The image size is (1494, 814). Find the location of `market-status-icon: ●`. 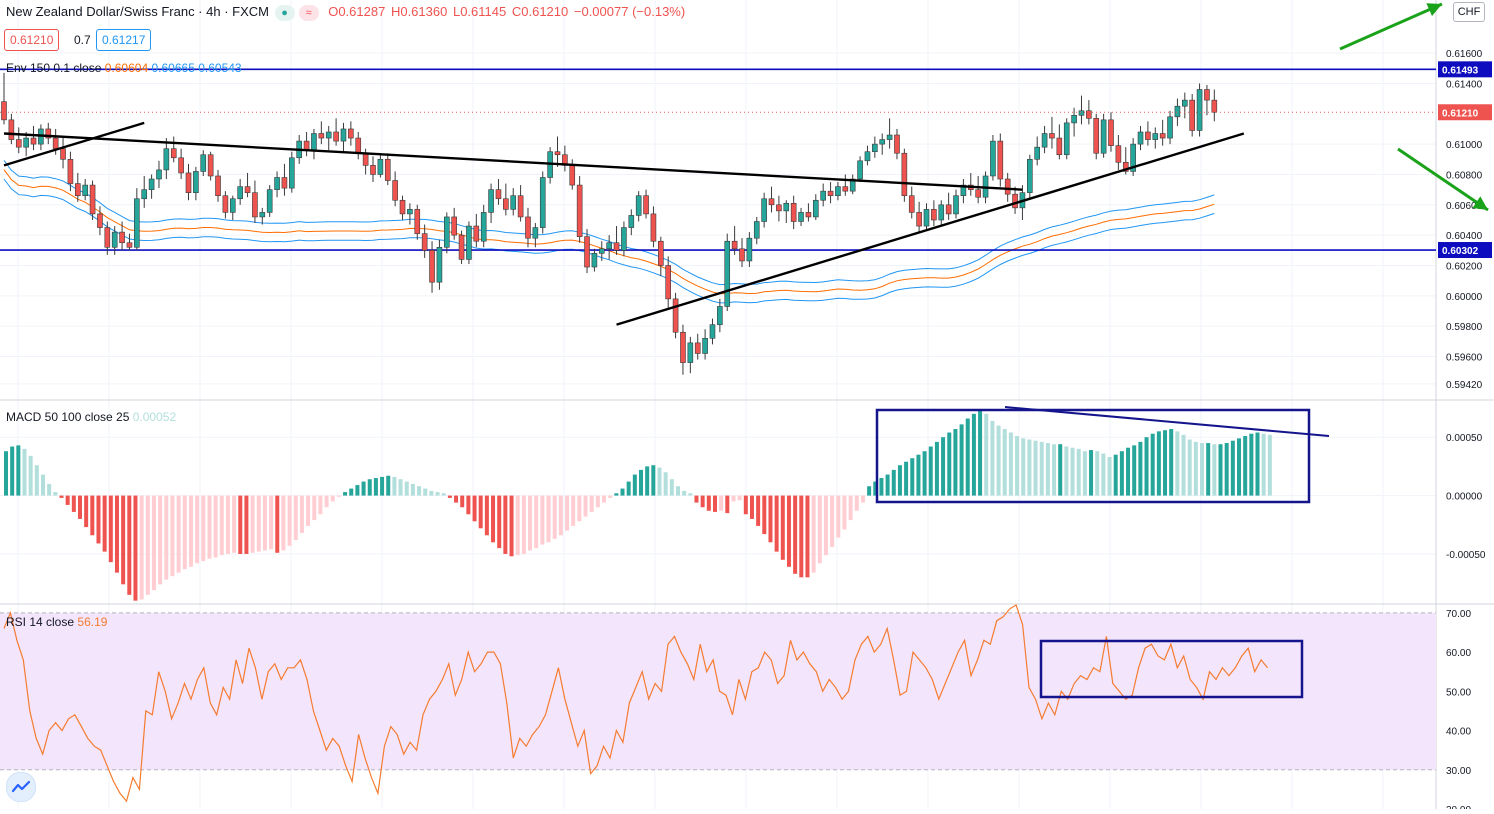

market-status-icon: ● is located at coordinates (284, 12).